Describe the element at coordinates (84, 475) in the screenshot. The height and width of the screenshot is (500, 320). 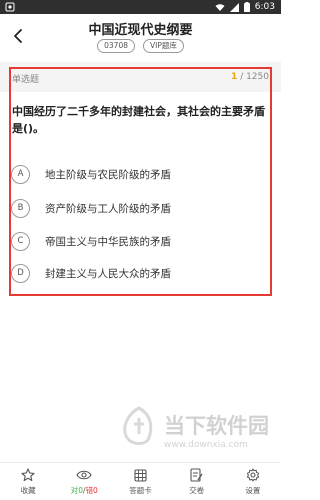
I see `eye-icon` at that location.